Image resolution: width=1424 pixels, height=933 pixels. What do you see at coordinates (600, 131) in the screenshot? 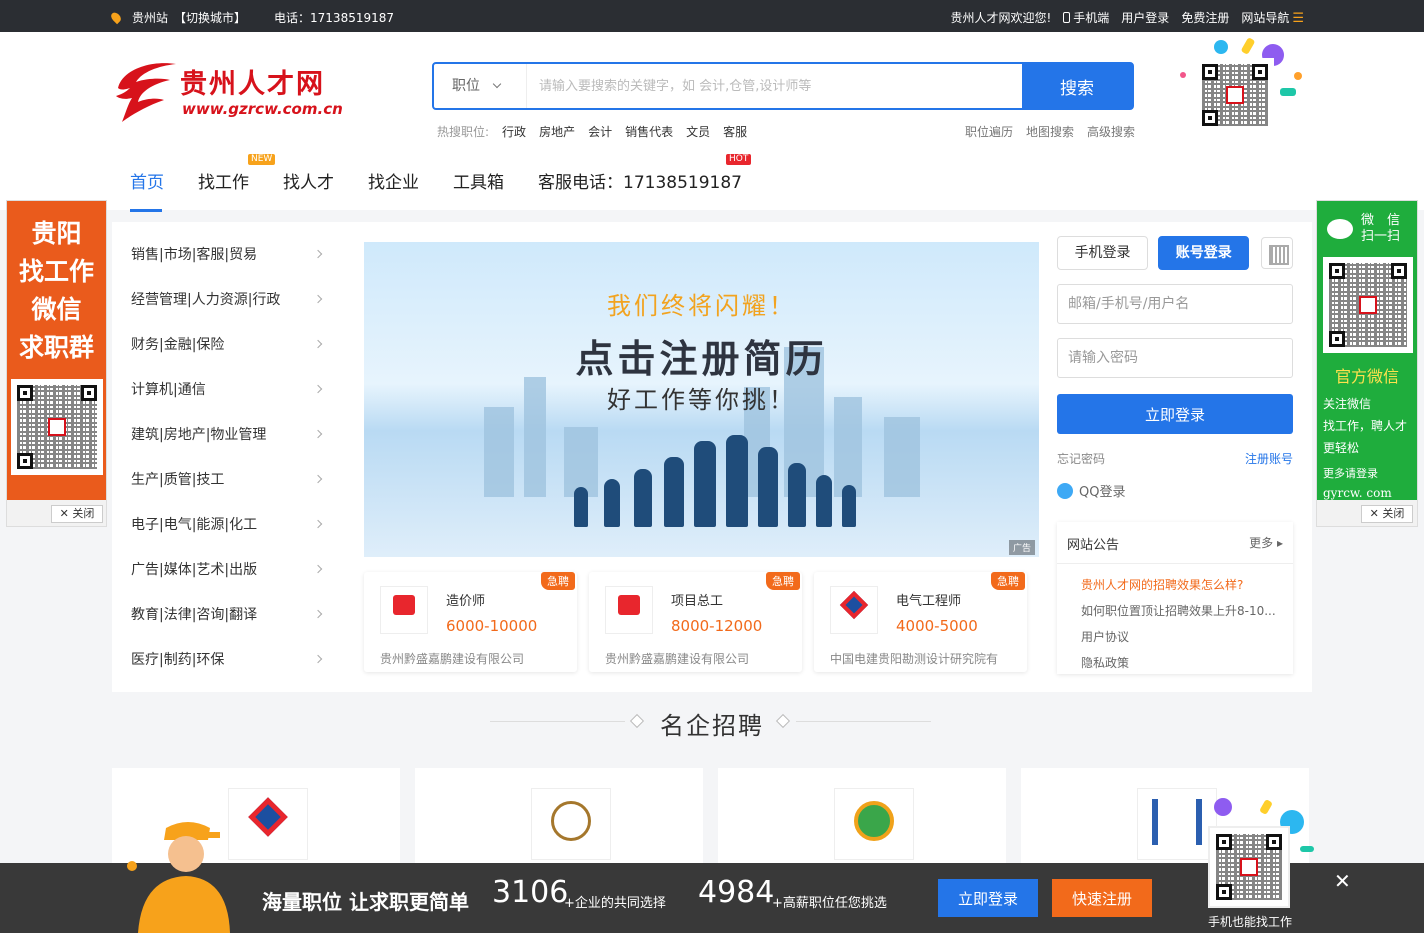
I see `hot-keyword: 会计` at bounding box center [600, 131].